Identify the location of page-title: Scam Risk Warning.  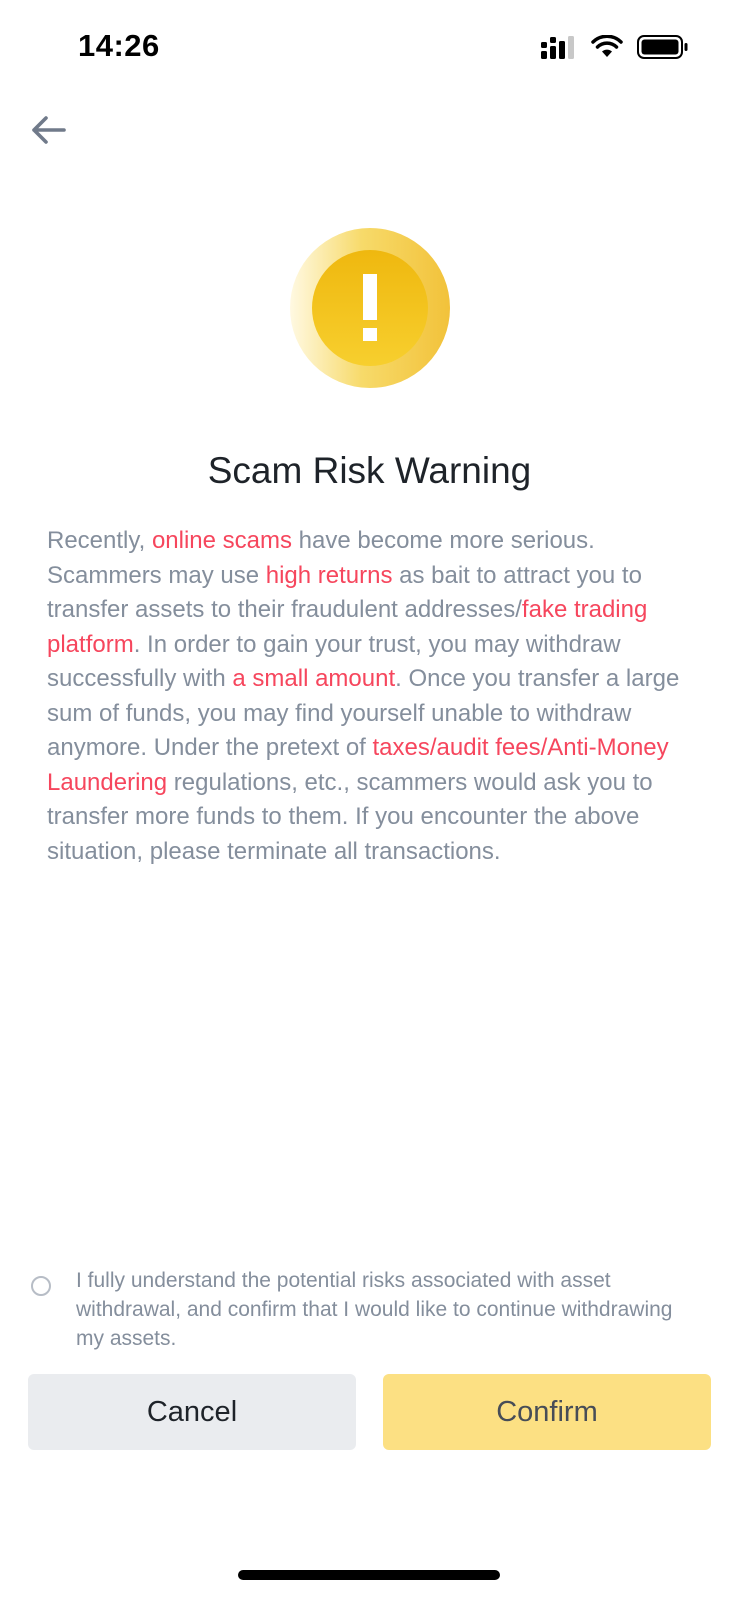
(369, 470).